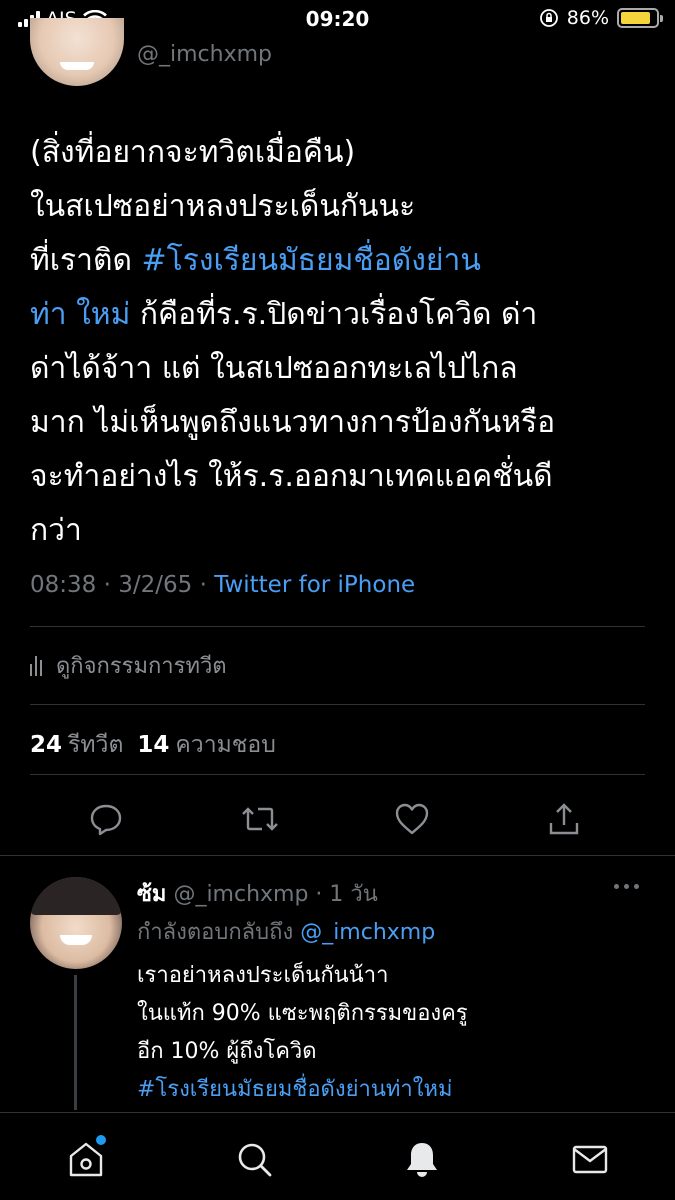 The image size is (675, 1200). What do you see at coordinates (225, 745) in the screenshot?
I see `like-label: ความชอบ` at bounding box center [225, 745].